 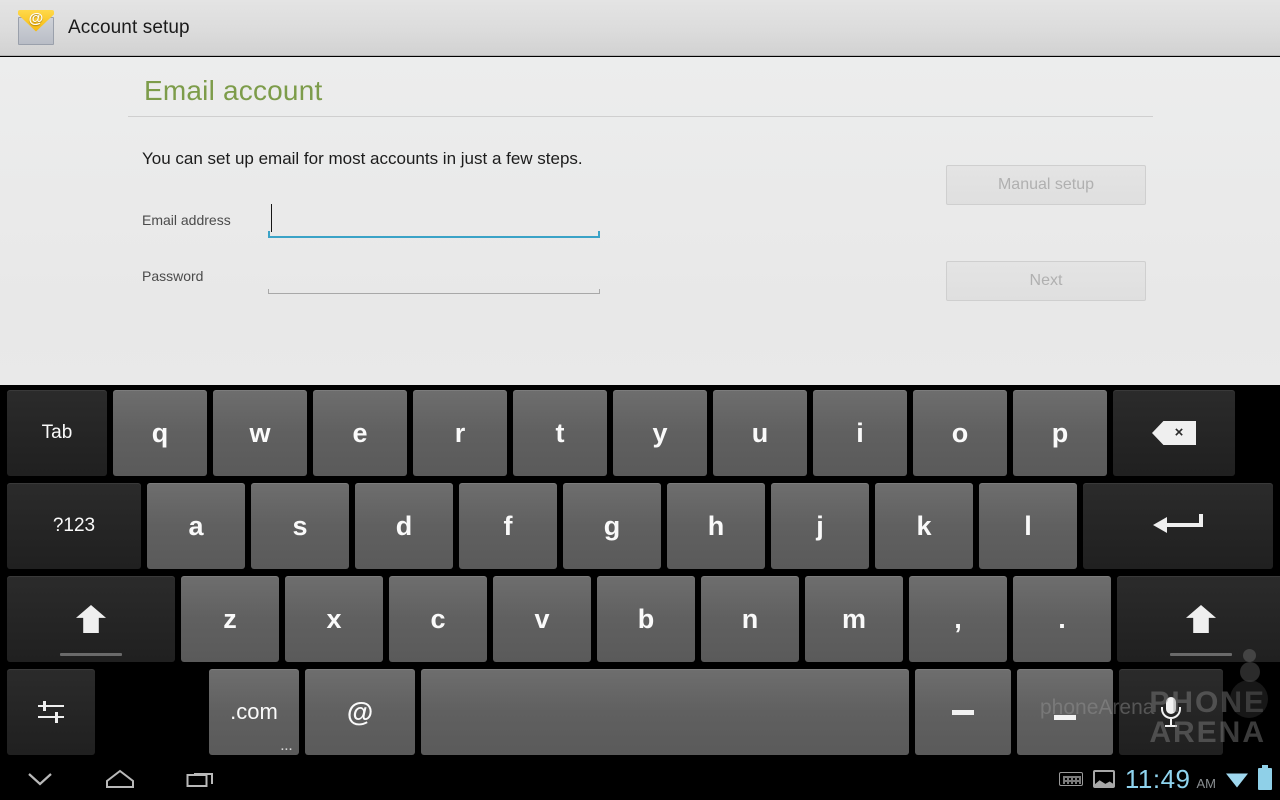 I want to click on app-title: Account setup, so click(x=129, y=27).